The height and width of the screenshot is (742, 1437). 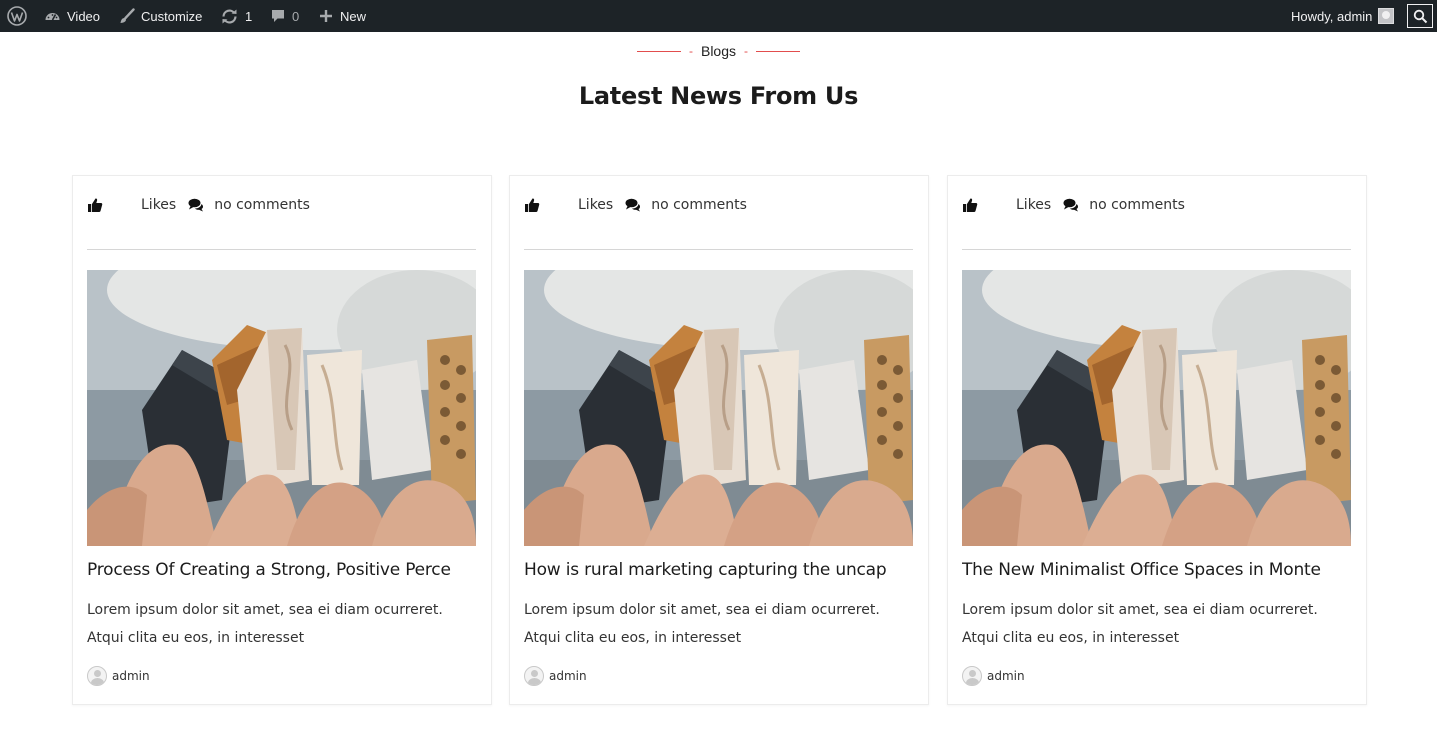 What do you see at coordinates (718, 16) in the screenshot?
I see `admin-bar: Video Customize 1 0 New Howdy, admin` at bounding box center [718, 16].